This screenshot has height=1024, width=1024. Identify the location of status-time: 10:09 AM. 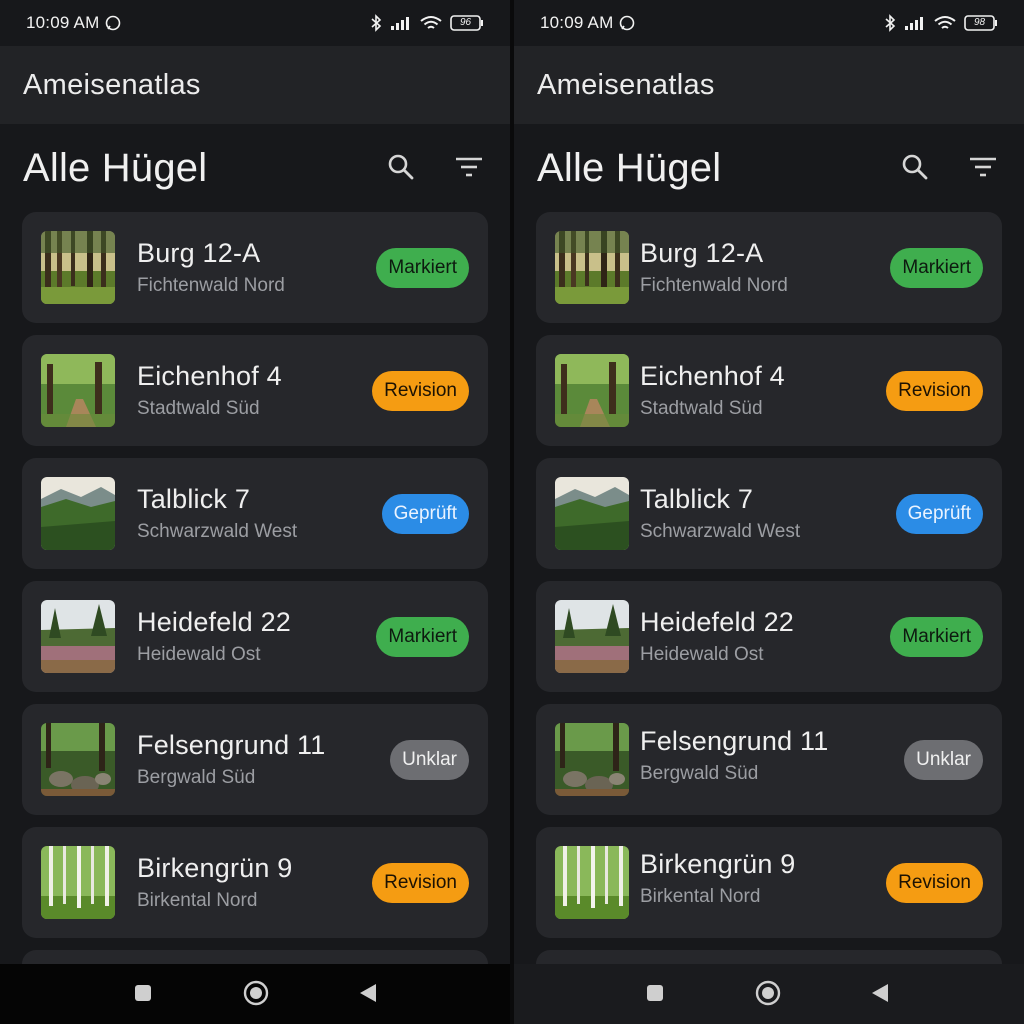
(577, 22).